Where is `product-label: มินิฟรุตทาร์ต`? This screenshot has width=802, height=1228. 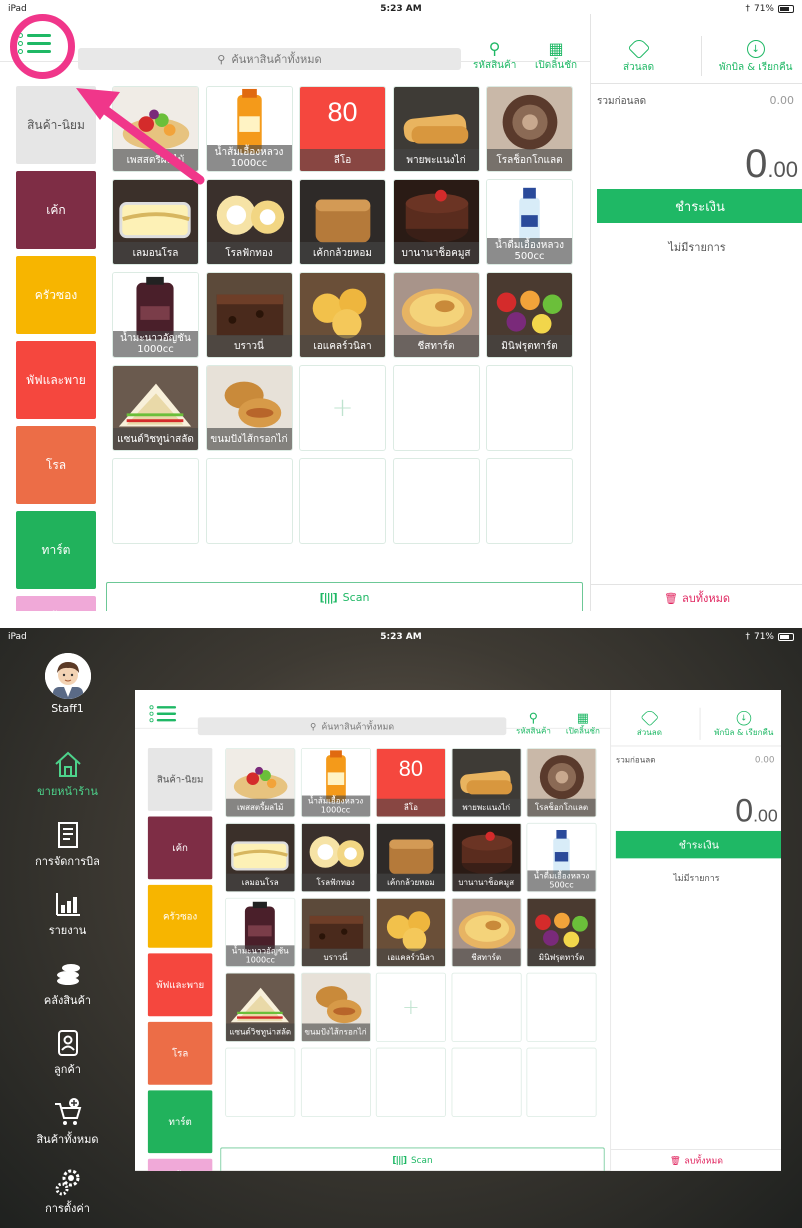 product-label: มินิฟรุตทาร์ต is located at coordinates (561, 957).